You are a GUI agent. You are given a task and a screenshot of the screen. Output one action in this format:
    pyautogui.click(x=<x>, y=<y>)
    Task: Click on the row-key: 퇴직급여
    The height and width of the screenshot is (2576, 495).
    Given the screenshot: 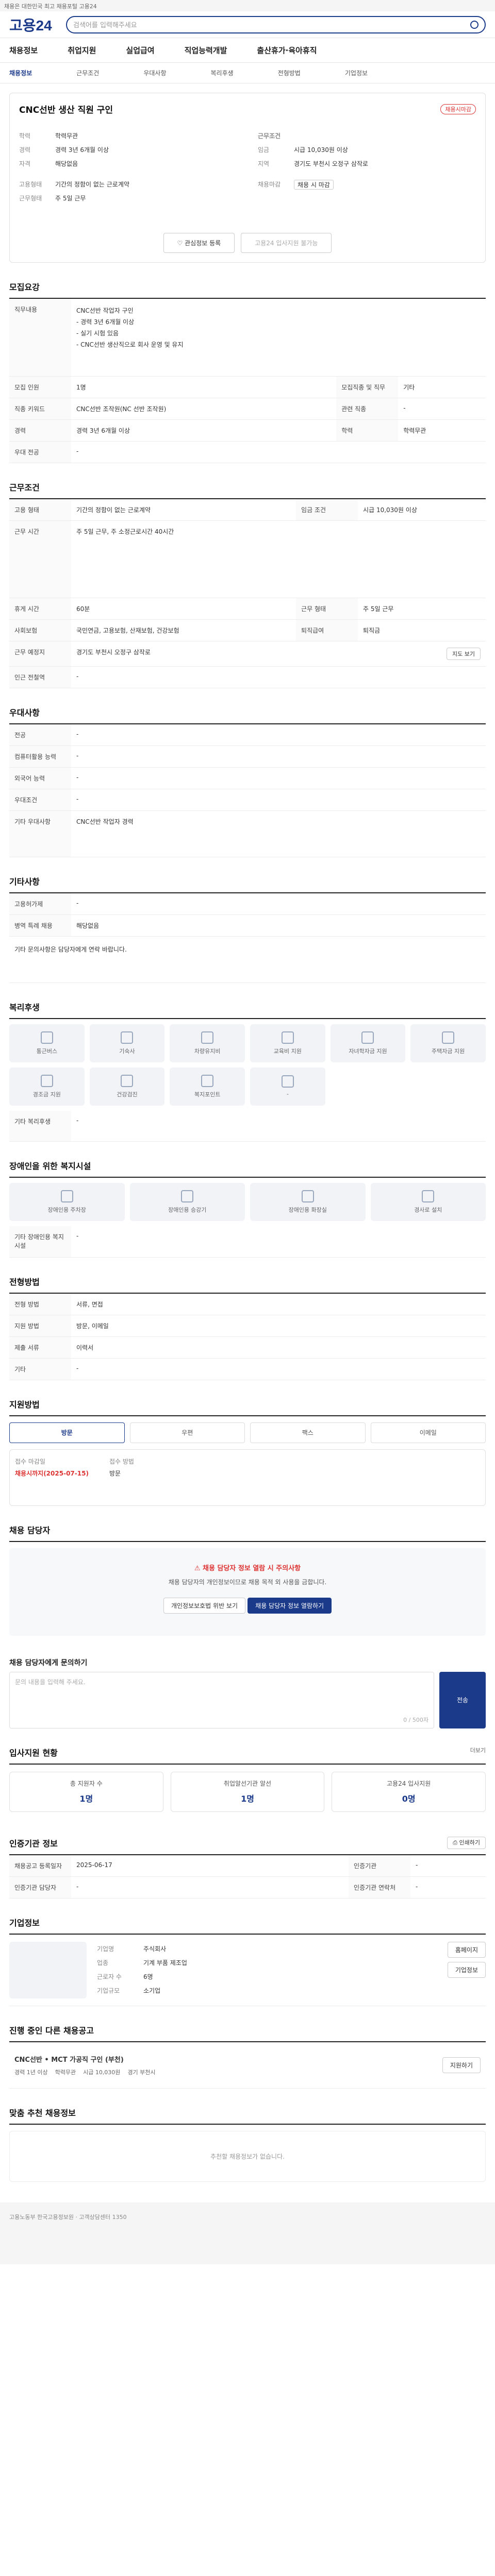 What is the action you would take?
    pyautogui.click(x=327, y=630)
    